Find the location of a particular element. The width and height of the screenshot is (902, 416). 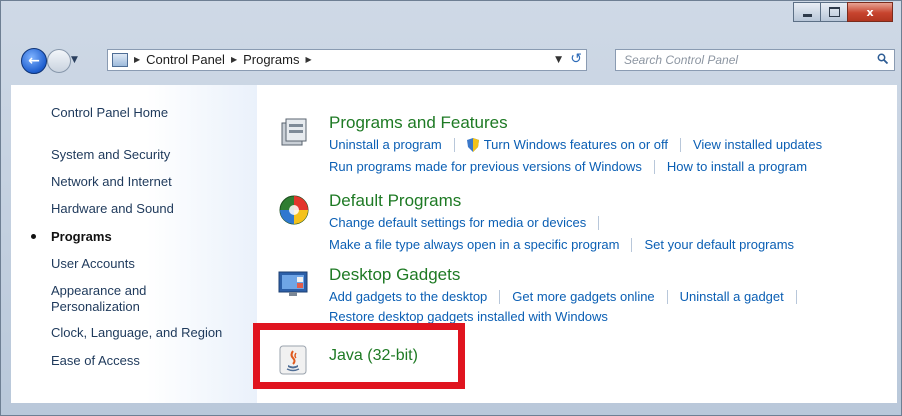

caption-buttons: x is located at coordinates (843, 12).